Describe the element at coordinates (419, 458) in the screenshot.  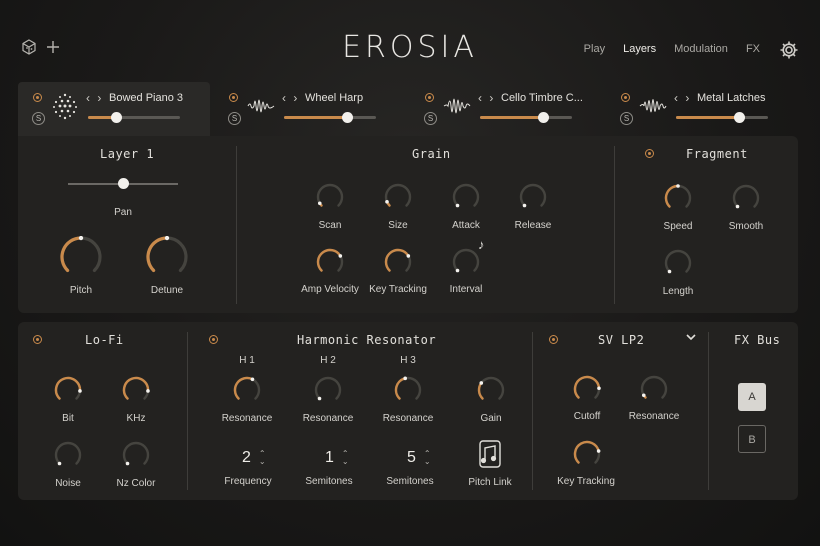
I see `semitones-stepper: 5 ⌃ ⌄` at that location.